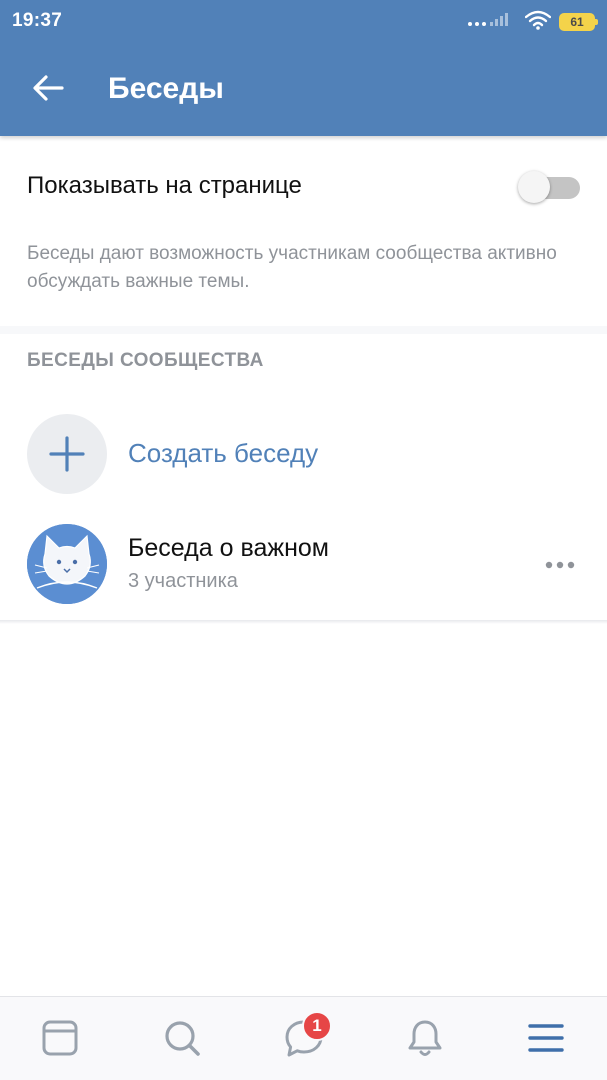 The image size is (607, 1080). I want to click on wifi-icon, so click(538, 22).